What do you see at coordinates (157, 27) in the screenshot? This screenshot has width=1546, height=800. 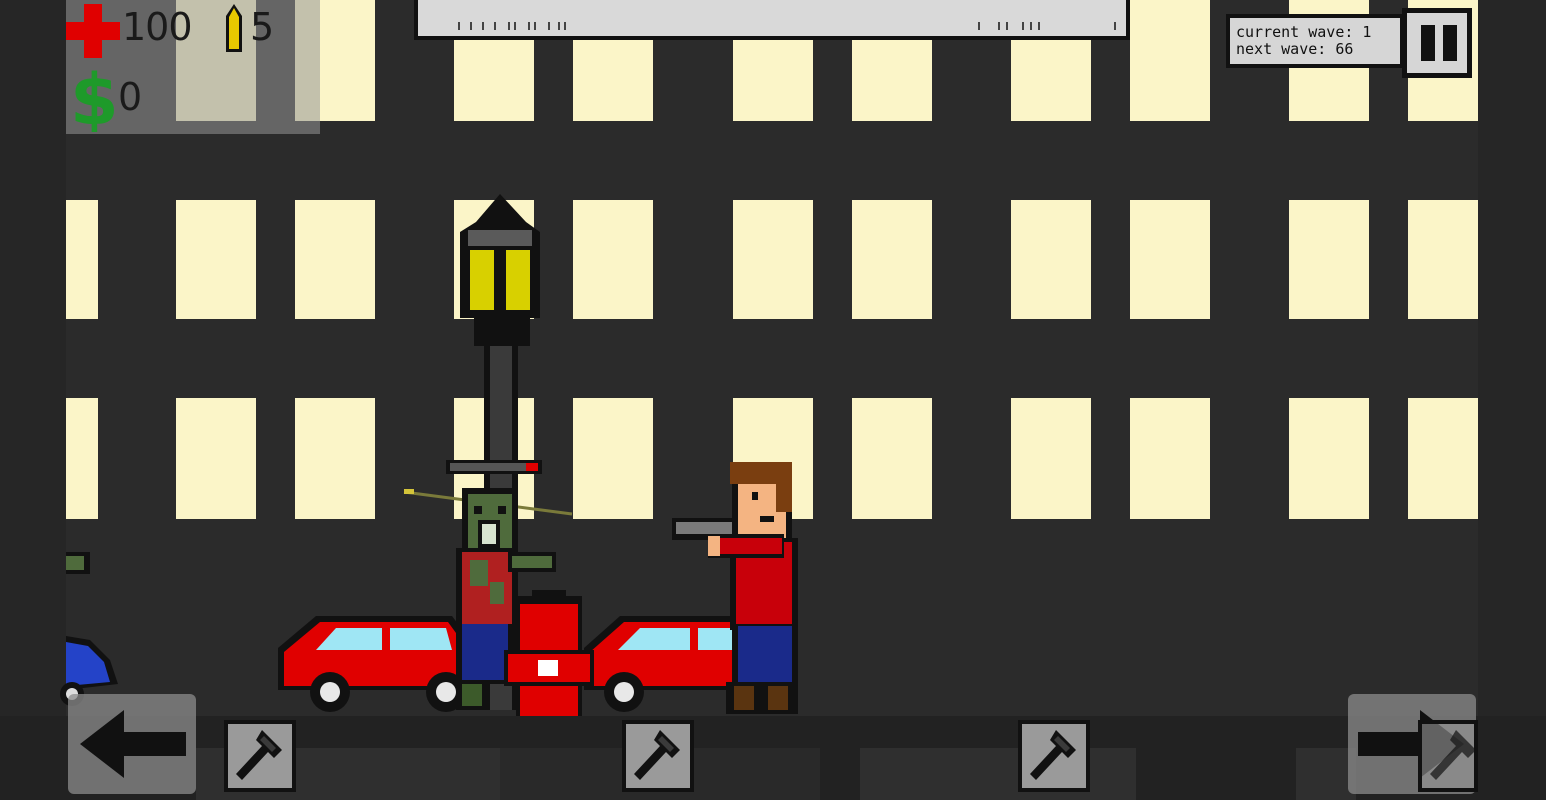 I see `health-value: 100` at bounding box center [157, 27].